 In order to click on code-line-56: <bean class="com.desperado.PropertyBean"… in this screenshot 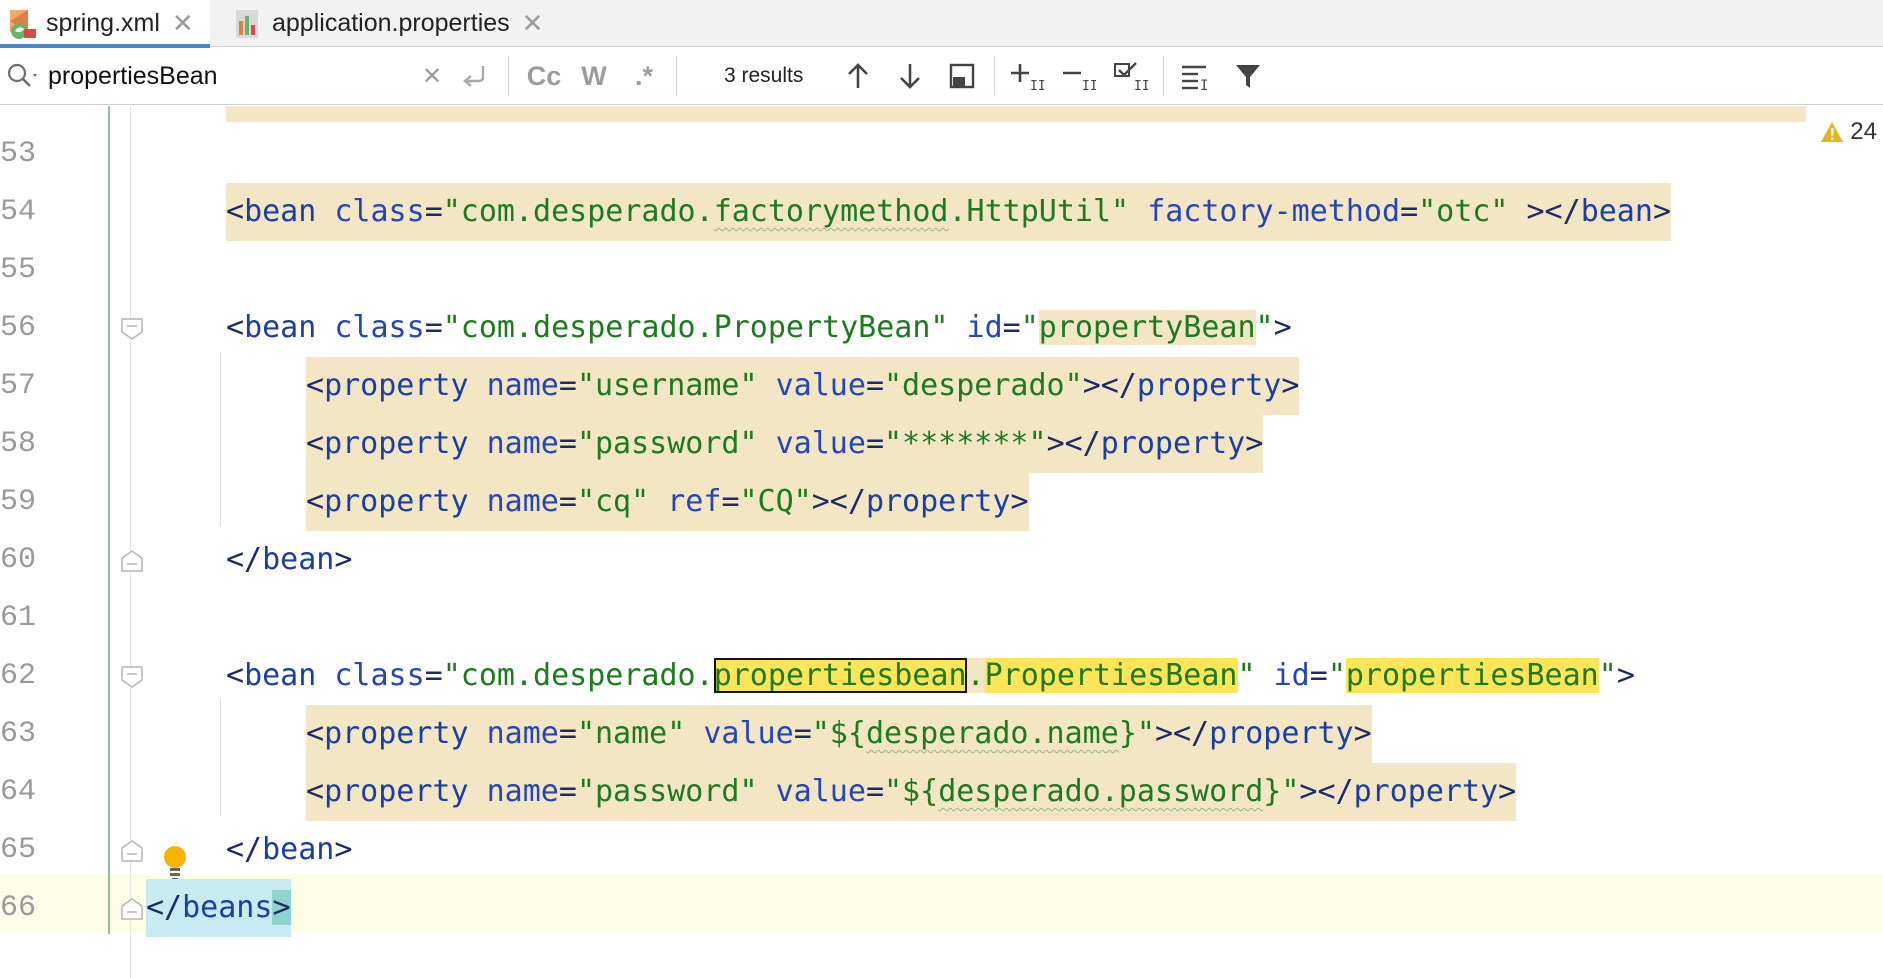, I will do `click(759, 327)`.